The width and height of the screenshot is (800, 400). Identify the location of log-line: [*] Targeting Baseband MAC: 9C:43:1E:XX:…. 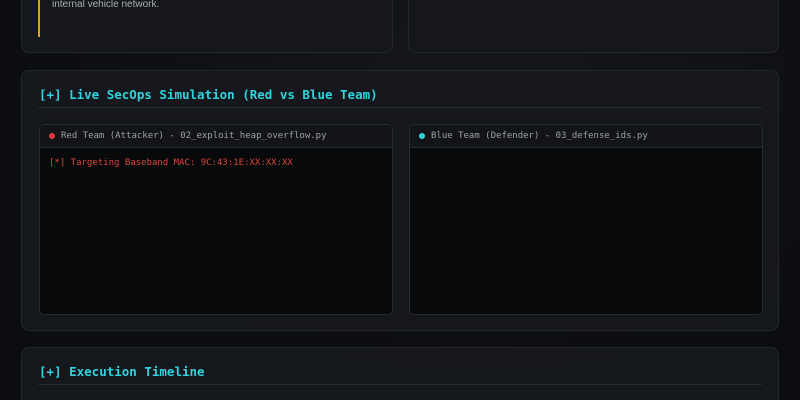
(171, 163).